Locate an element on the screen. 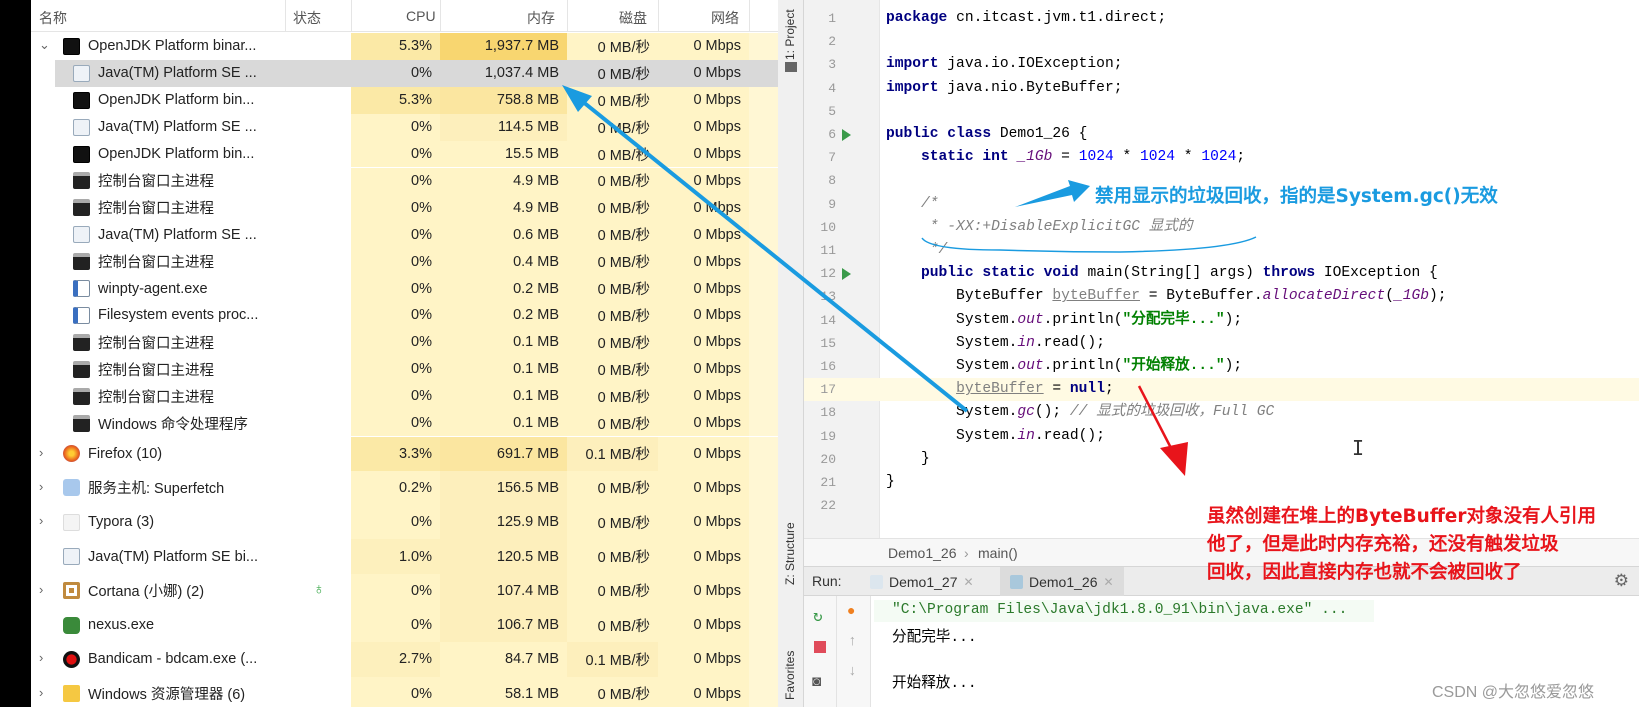  code-line: 14 System.out.println("分配完毕..."); is located at coordinates (1221, 320).